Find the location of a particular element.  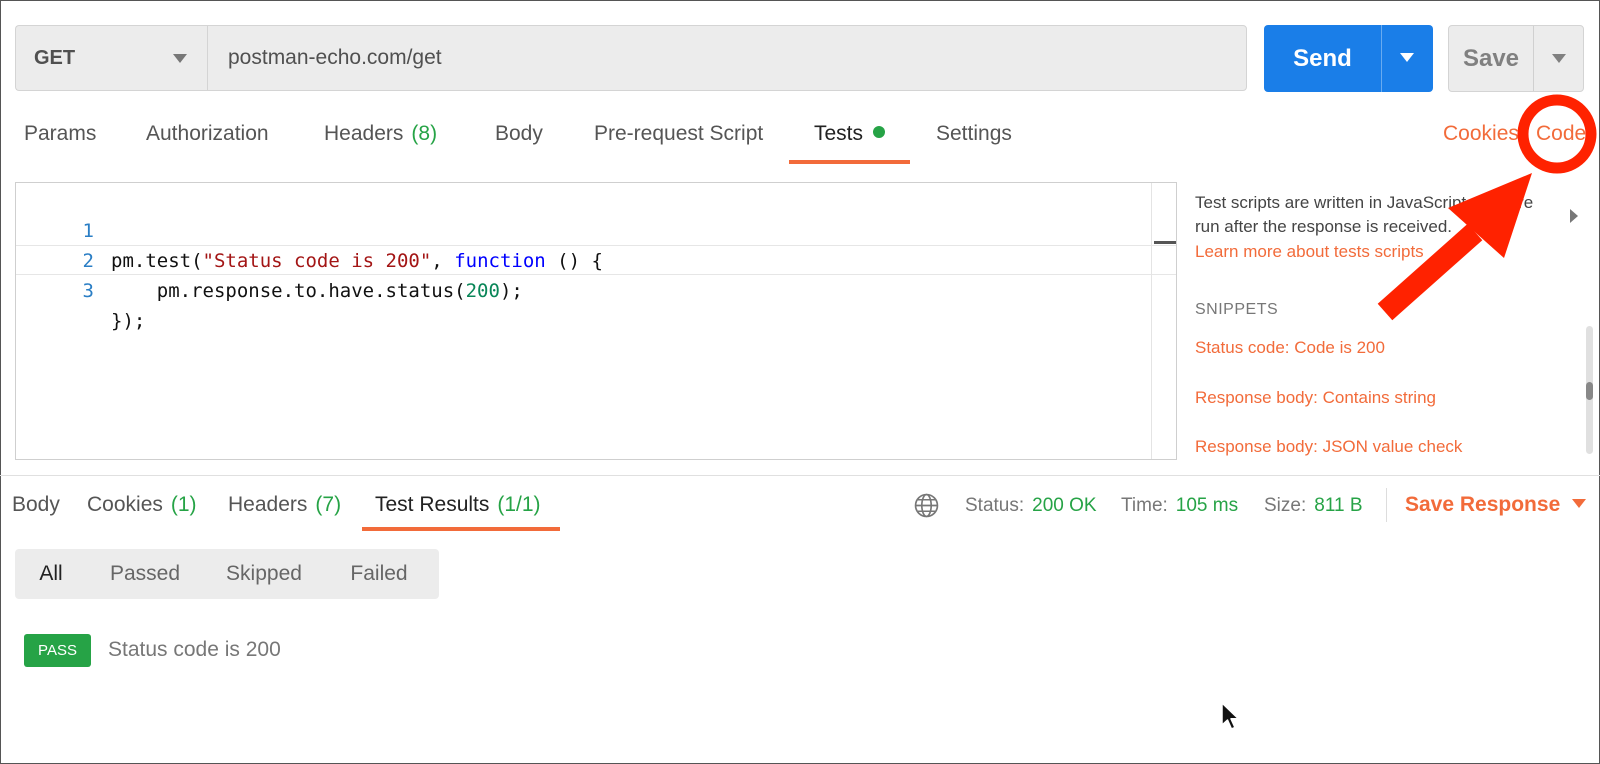

size-readout: Size: 811 B is located at coordinates (1313, 505).